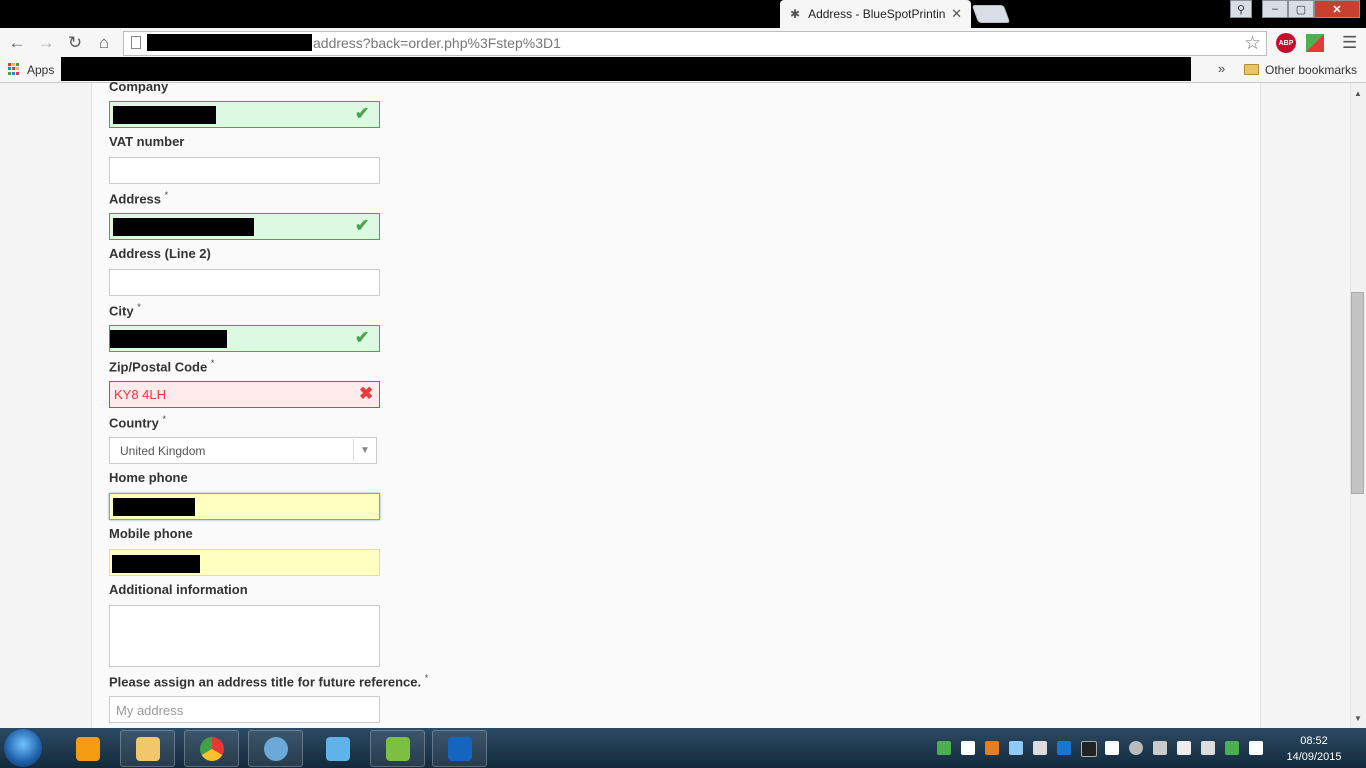 The width and height of the screenshot is (1366, 768). Describe the element at coordinates (437, 43) in the screenshot. I see `url-text: address?back=order.php%3Fstep%3D1` at that location.